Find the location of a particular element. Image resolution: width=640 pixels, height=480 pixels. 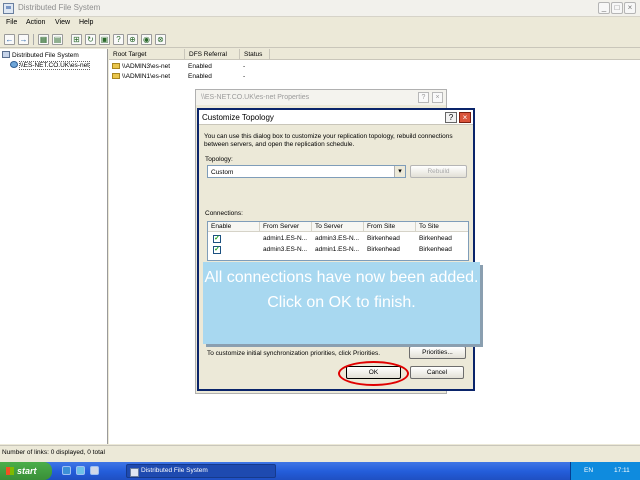

help-icon: ? is located at coordinates (118, 39).